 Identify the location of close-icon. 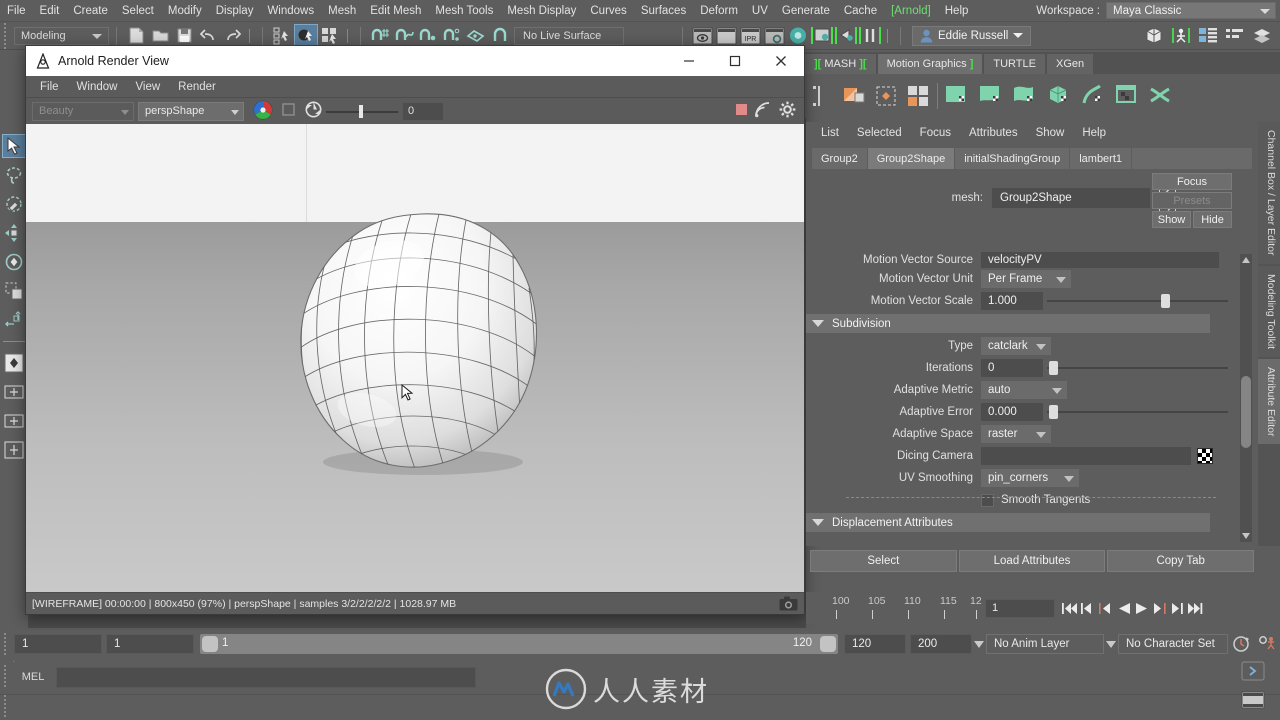
(781, 61).